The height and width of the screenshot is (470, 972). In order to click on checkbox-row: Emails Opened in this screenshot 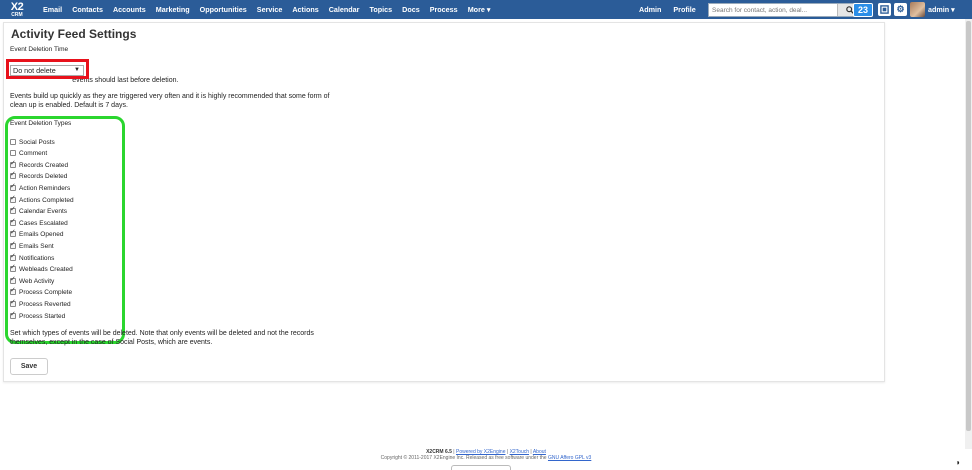, I will do `click(37, 233)`.